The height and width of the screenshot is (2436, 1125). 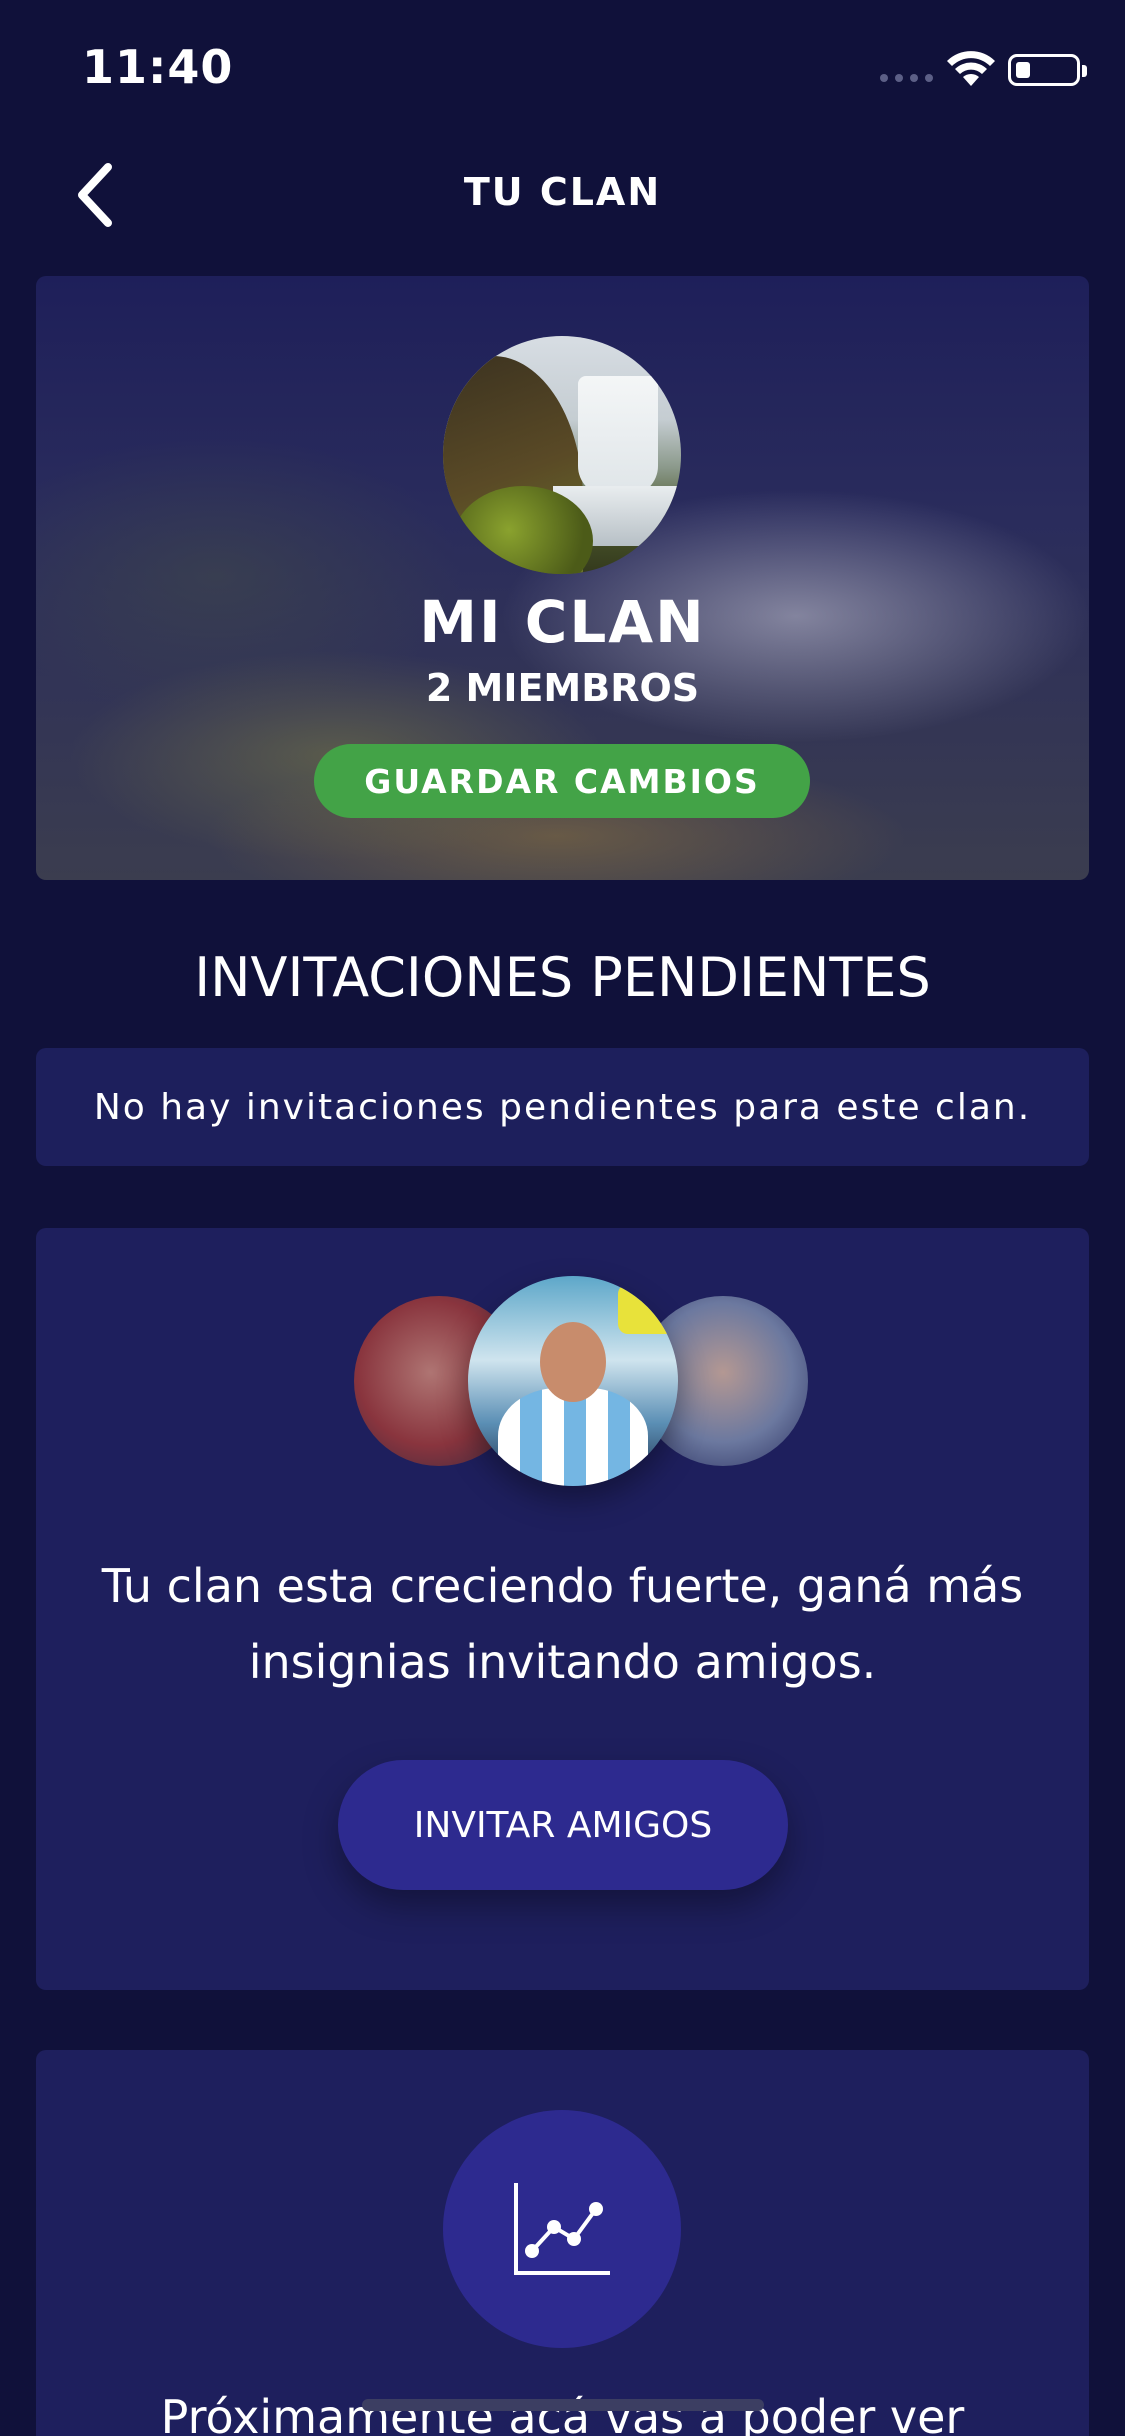 I want to click on stats-card: Próximamente acá vas a poder ver, so click(x=562, y=2243).